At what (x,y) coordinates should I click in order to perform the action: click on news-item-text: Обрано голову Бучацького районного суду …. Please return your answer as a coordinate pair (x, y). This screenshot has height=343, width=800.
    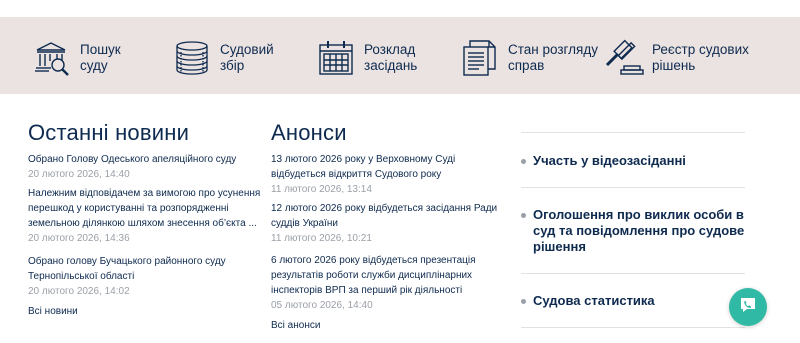
    Looking at the image, I should click on (148, 269).